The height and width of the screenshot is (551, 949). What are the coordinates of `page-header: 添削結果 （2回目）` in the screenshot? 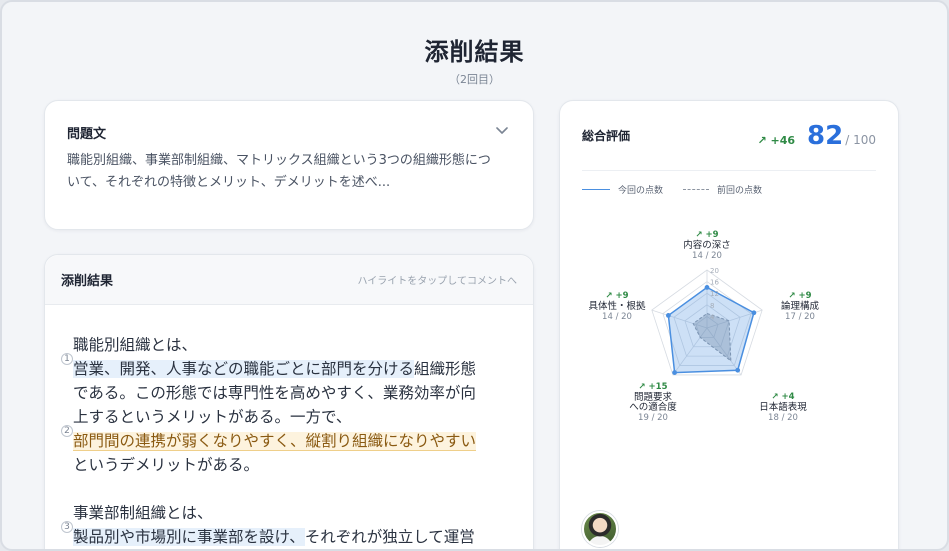 It's located at (474, 59).